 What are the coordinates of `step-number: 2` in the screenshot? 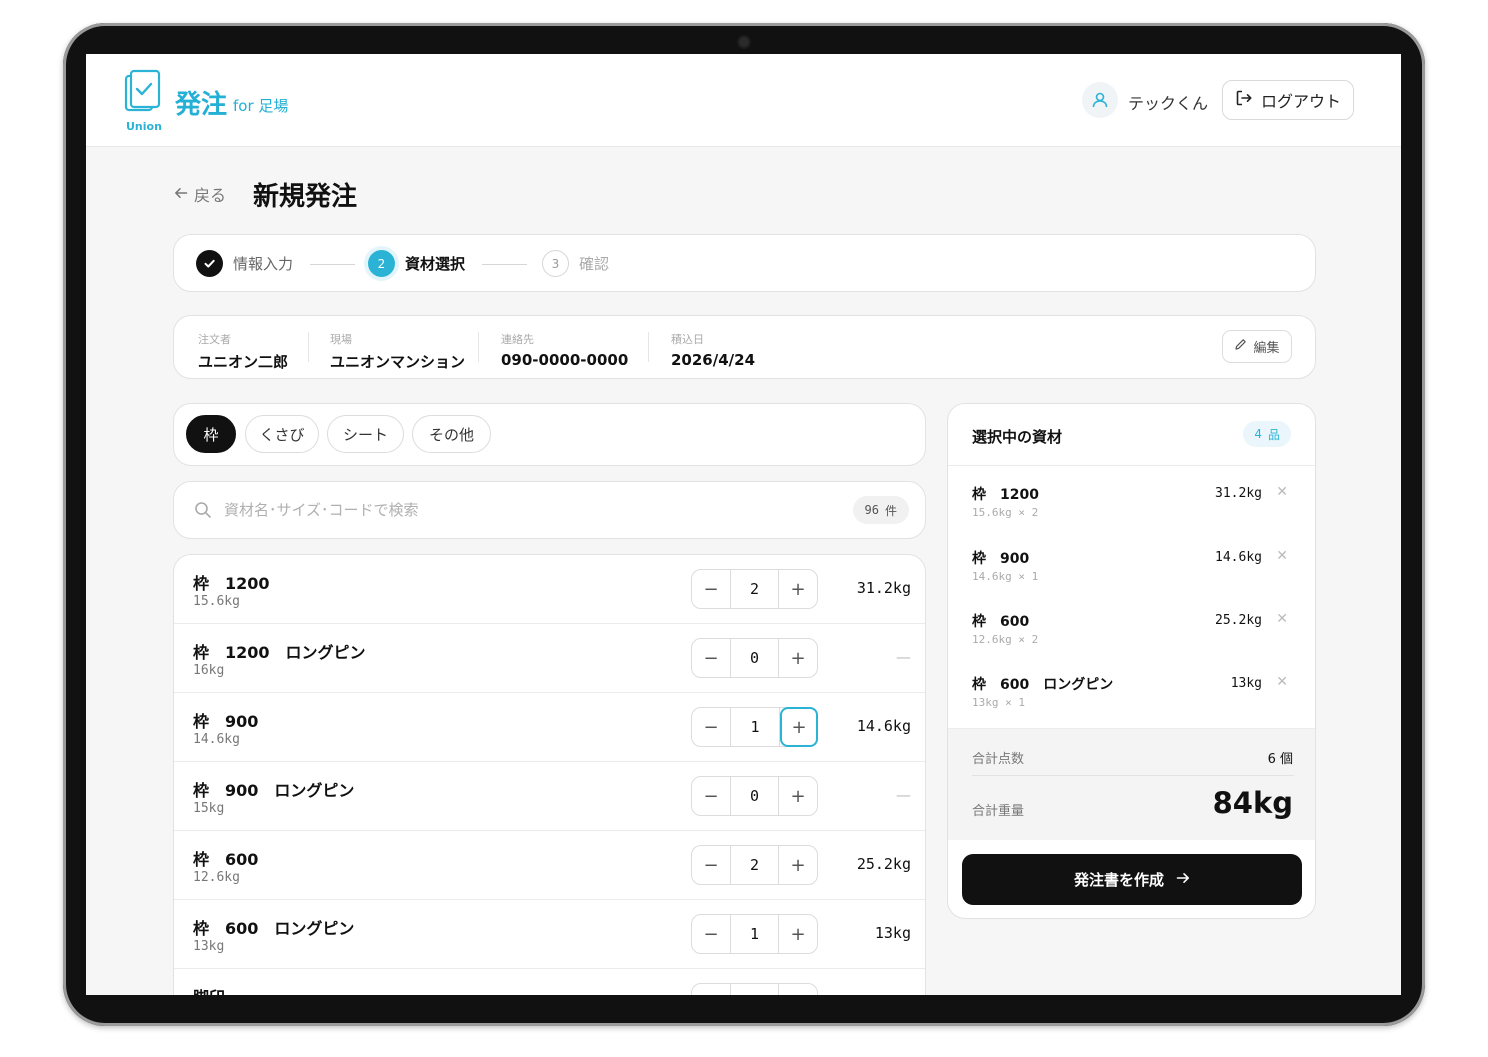 It's located at (381, 263).